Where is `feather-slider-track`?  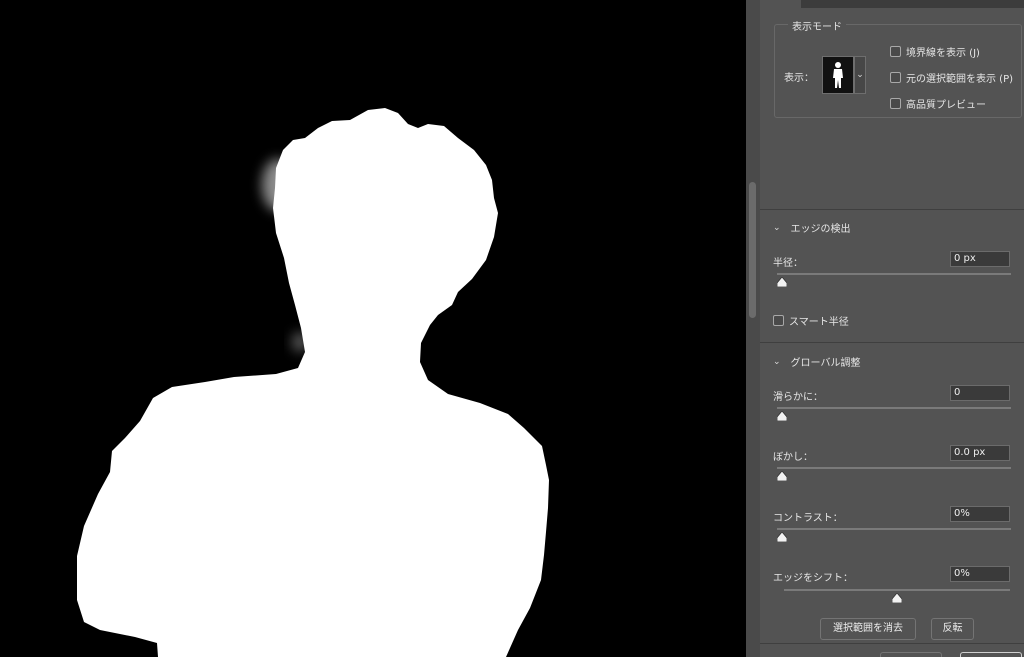
feather-slider-track is located at coordinates (894, 468).